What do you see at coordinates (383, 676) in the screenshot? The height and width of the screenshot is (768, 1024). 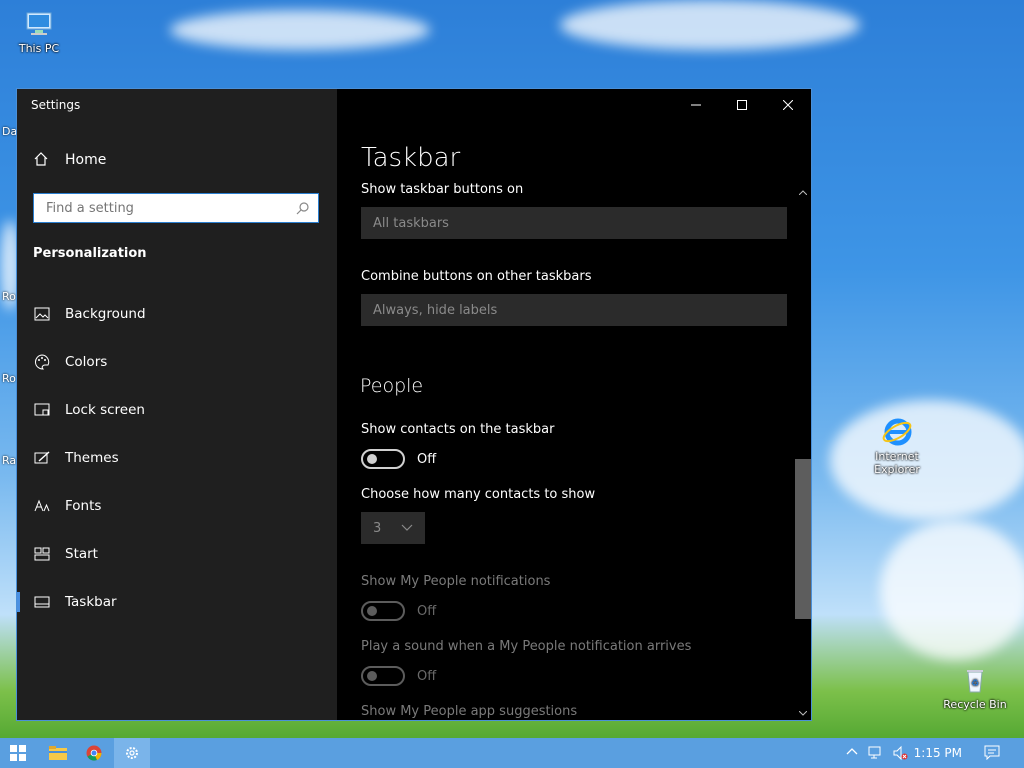 I see `sound-toggle` at bounding box center [383, 676].